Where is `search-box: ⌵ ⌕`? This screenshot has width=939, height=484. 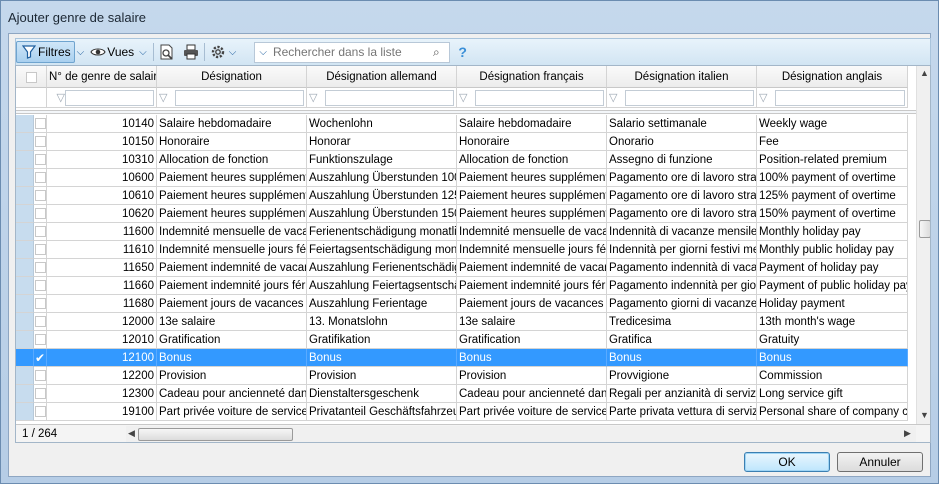 search-box: ⌵ ⌕ is located at coordinates (352, 52).